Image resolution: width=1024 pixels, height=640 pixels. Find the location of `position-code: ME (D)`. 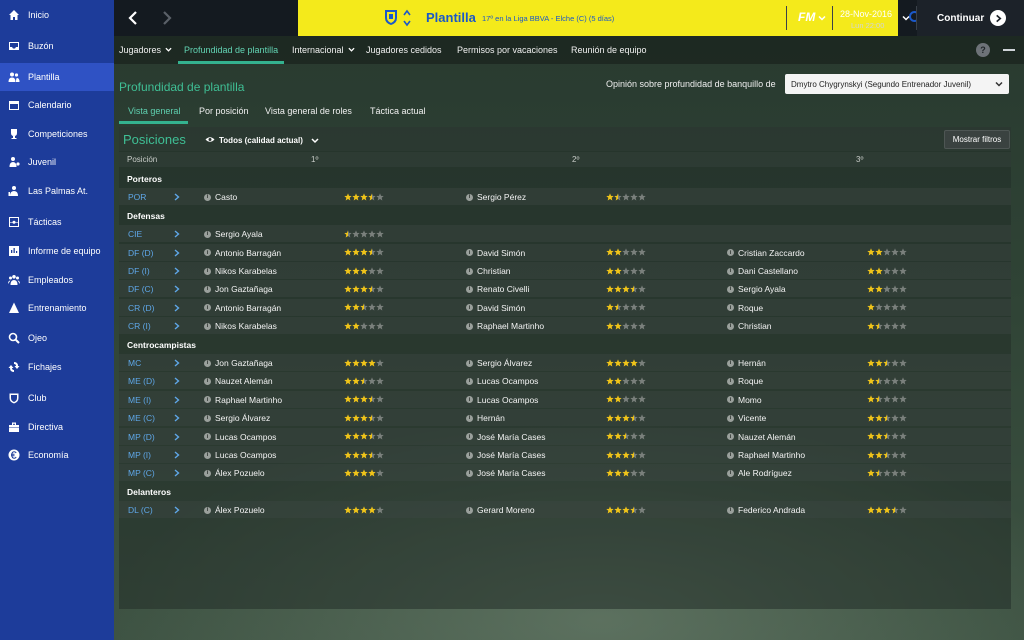

position-code: ME (D) is located at coordinates (141, 381).